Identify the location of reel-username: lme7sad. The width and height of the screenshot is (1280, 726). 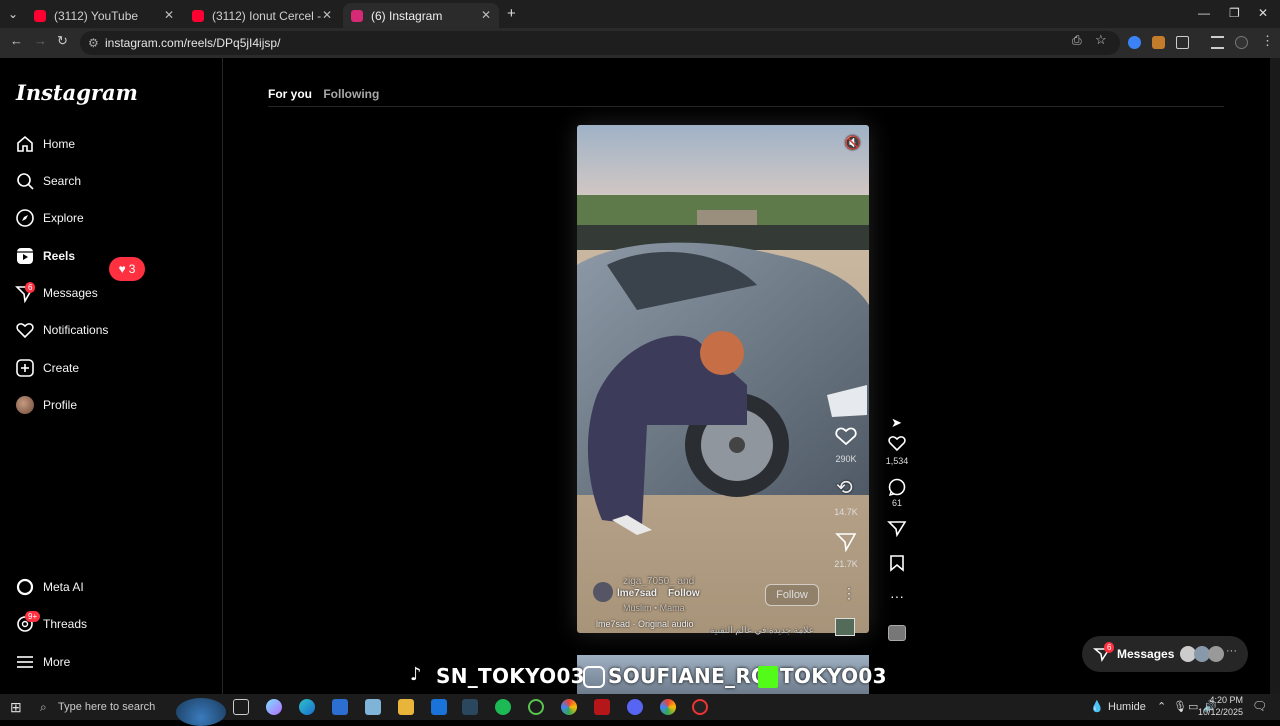
(637, 593).